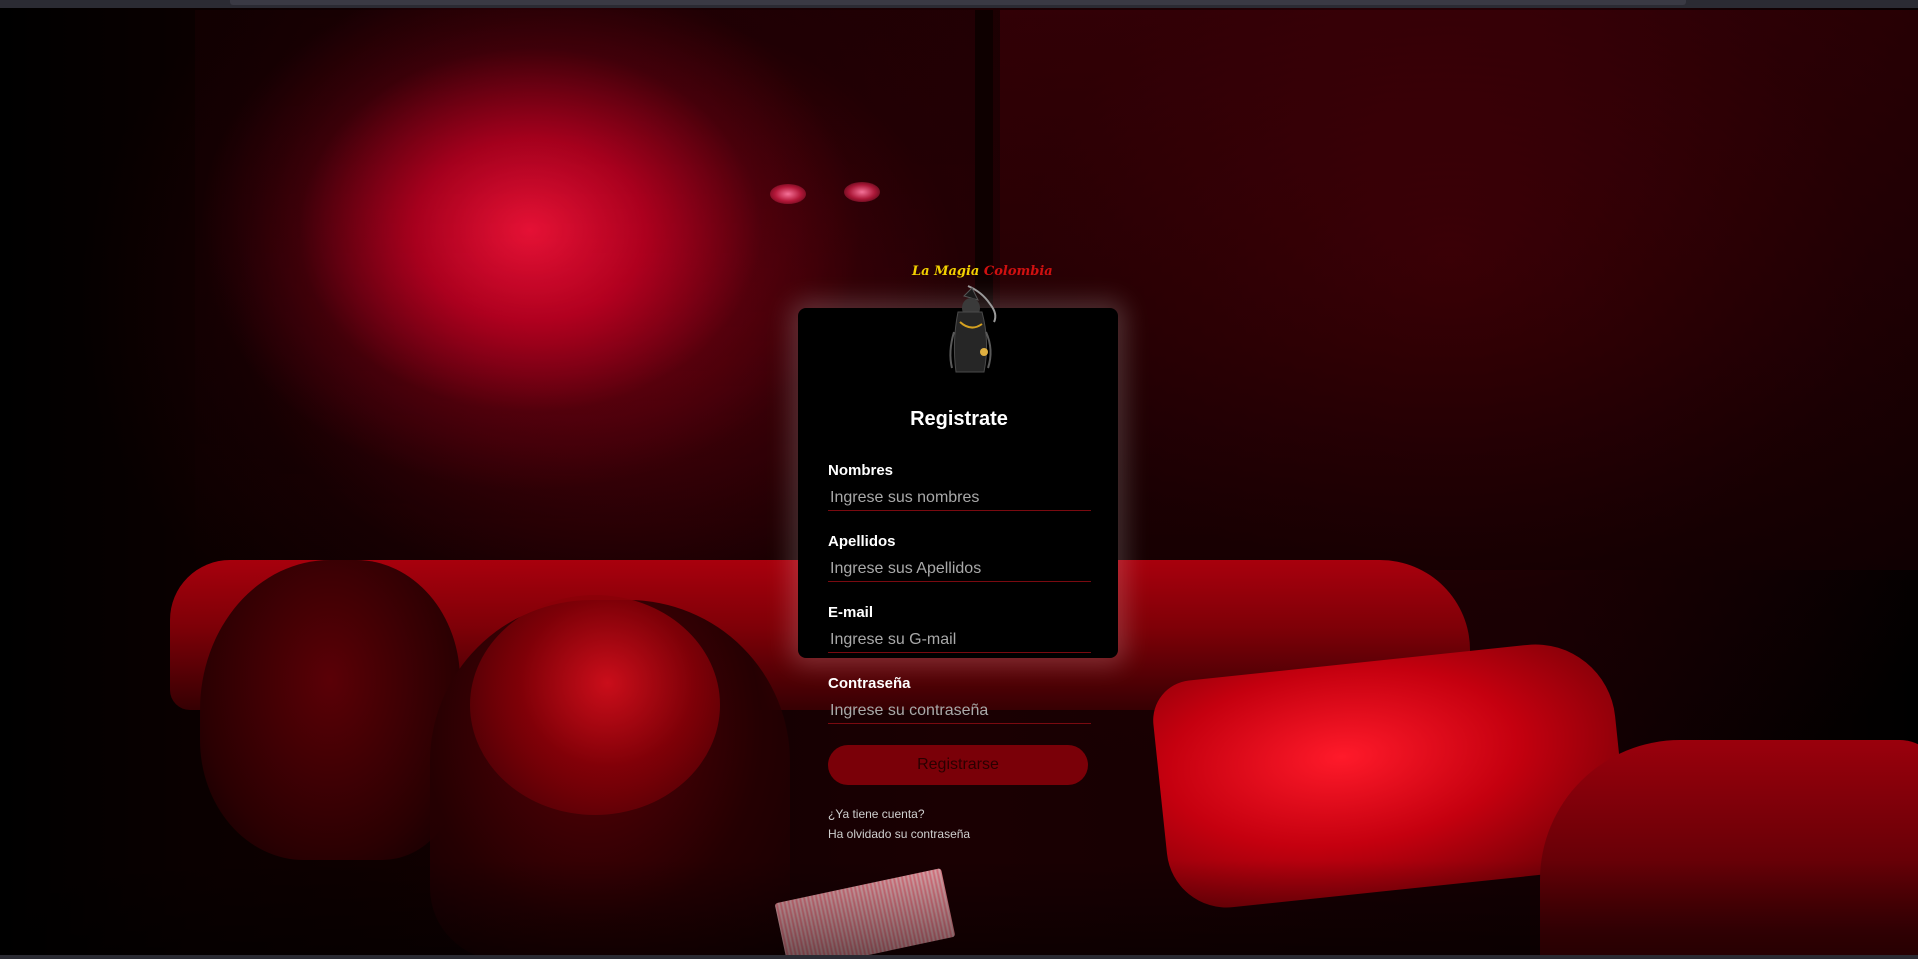  What do you see at coordinates (899, 834) in the screenshot?
I see `forgot-password-link: Ha olvidado su contraseña` at bounding box center [899, 834].